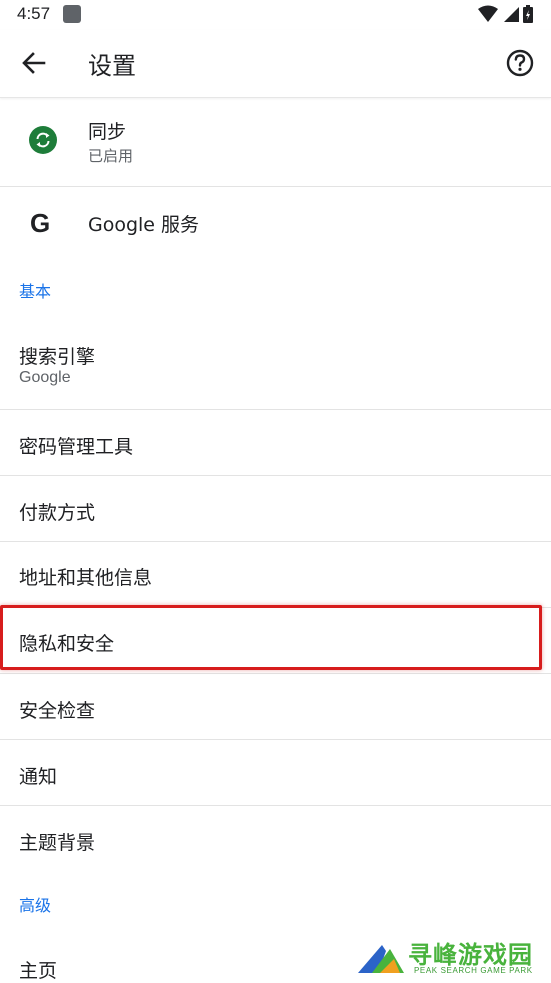 The width and height of the screenshot is (551, 983). Describe the element at coordinates (144, 225) in the screenshot. I see `google-services-label: Google 服务` at that location.